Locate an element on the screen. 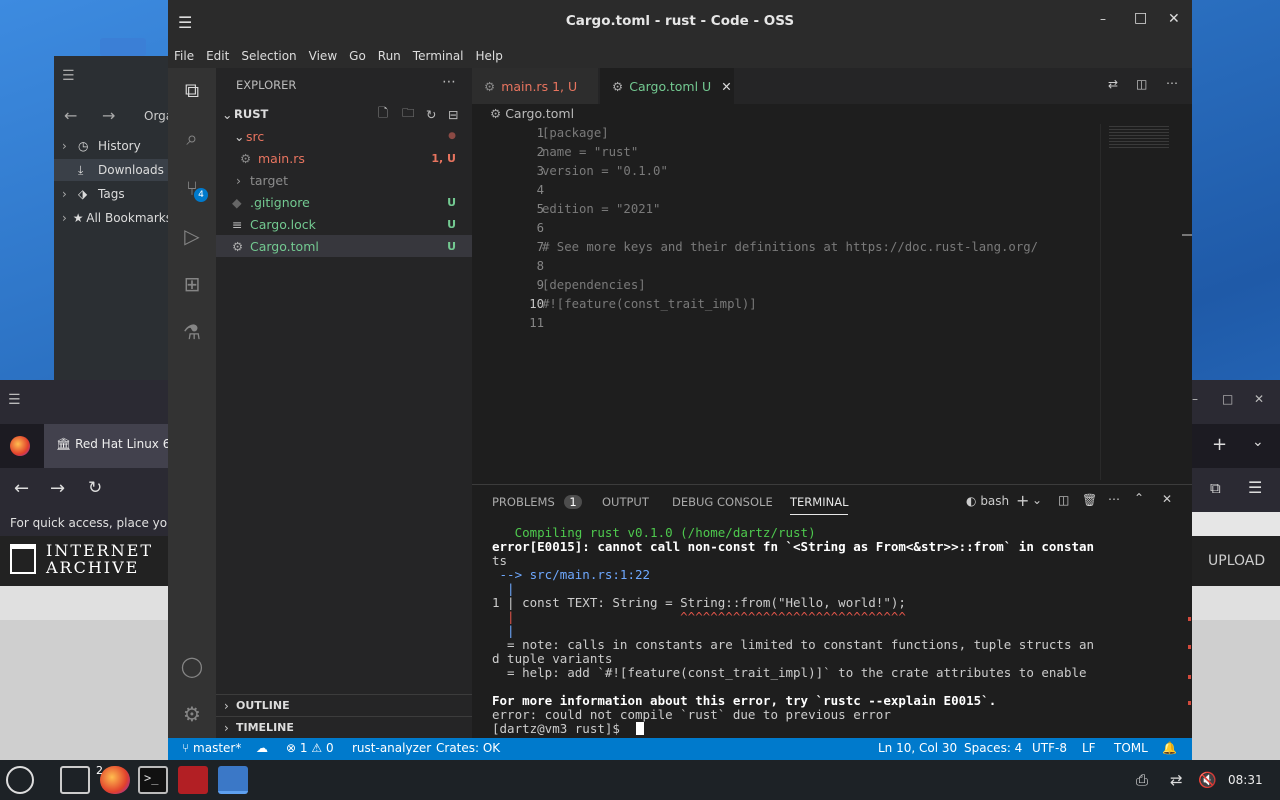  menu-selection: Selection is located at coordinates (268, 56).